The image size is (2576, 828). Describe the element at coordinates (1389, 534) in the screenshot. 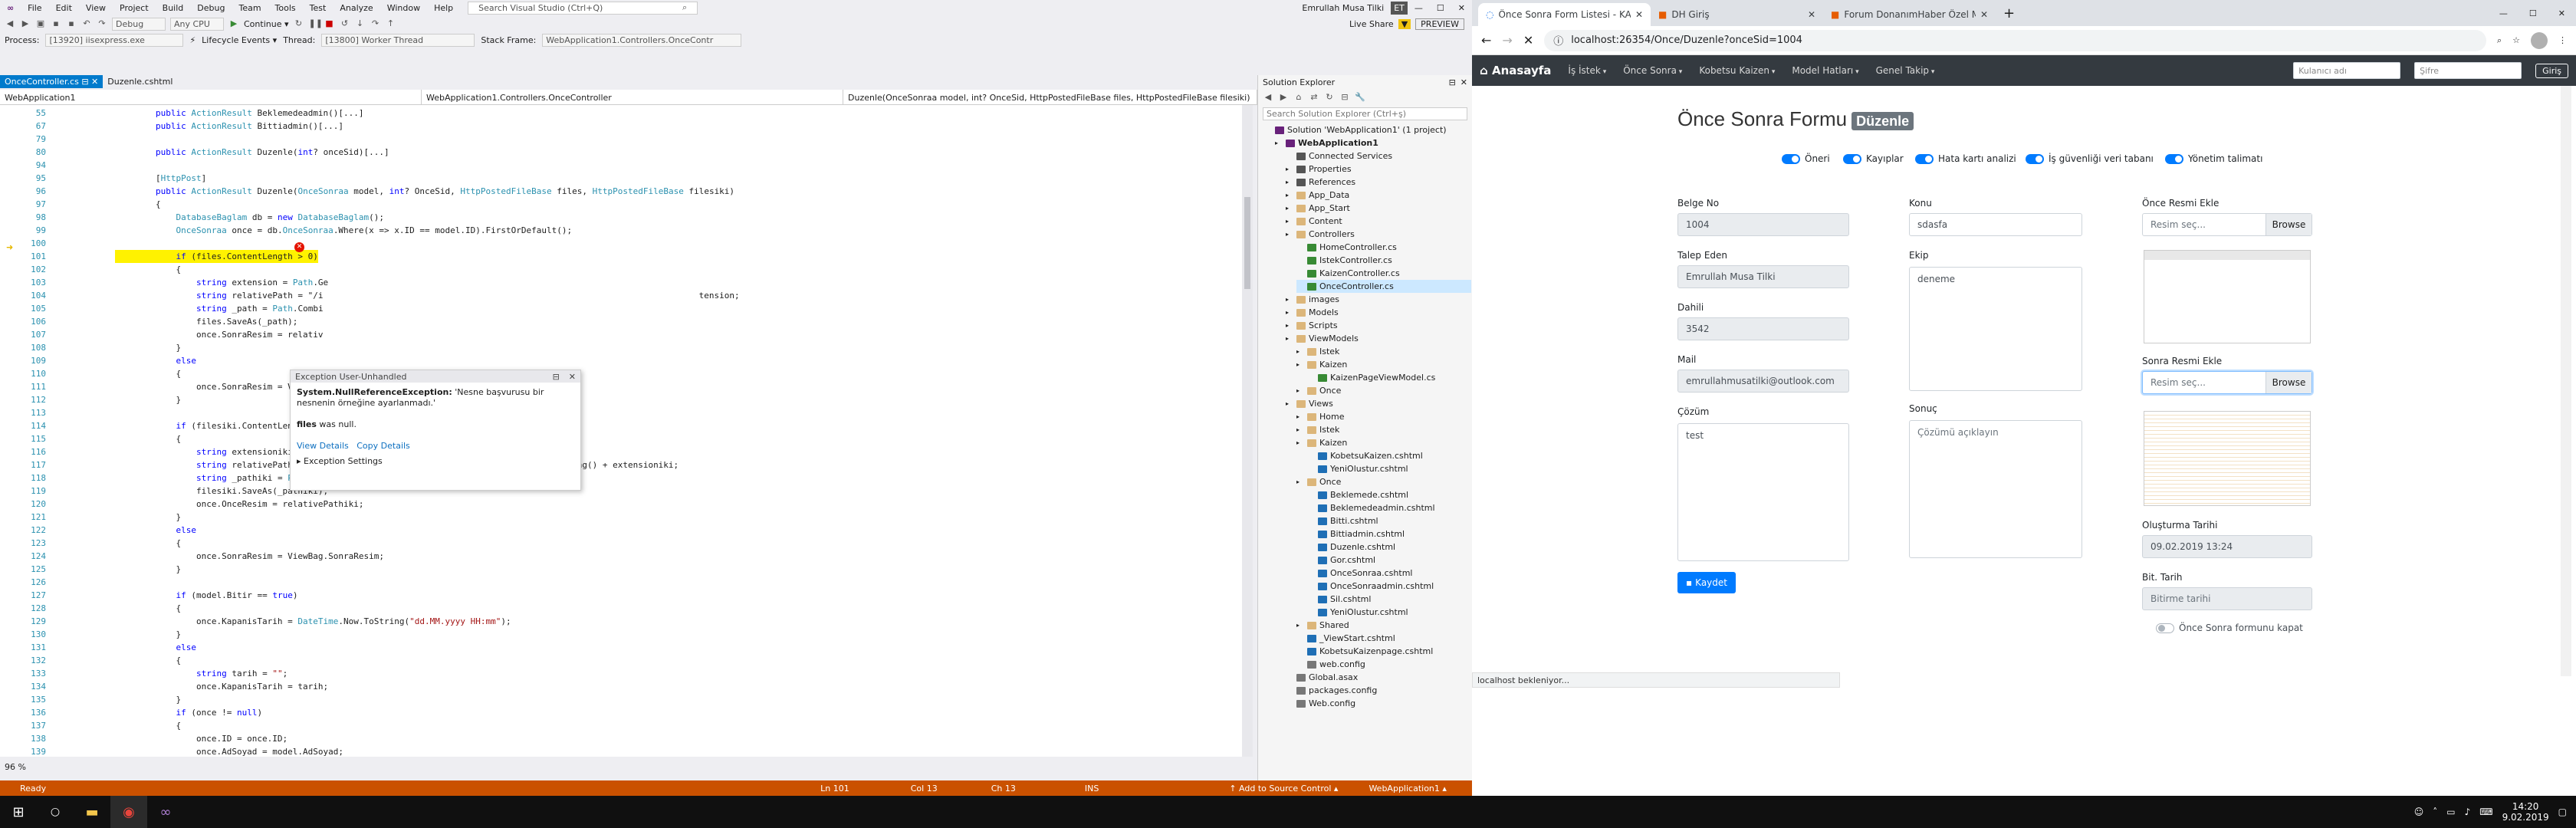

I see `tree-item: Bittiadmin.cshtml` at that location.